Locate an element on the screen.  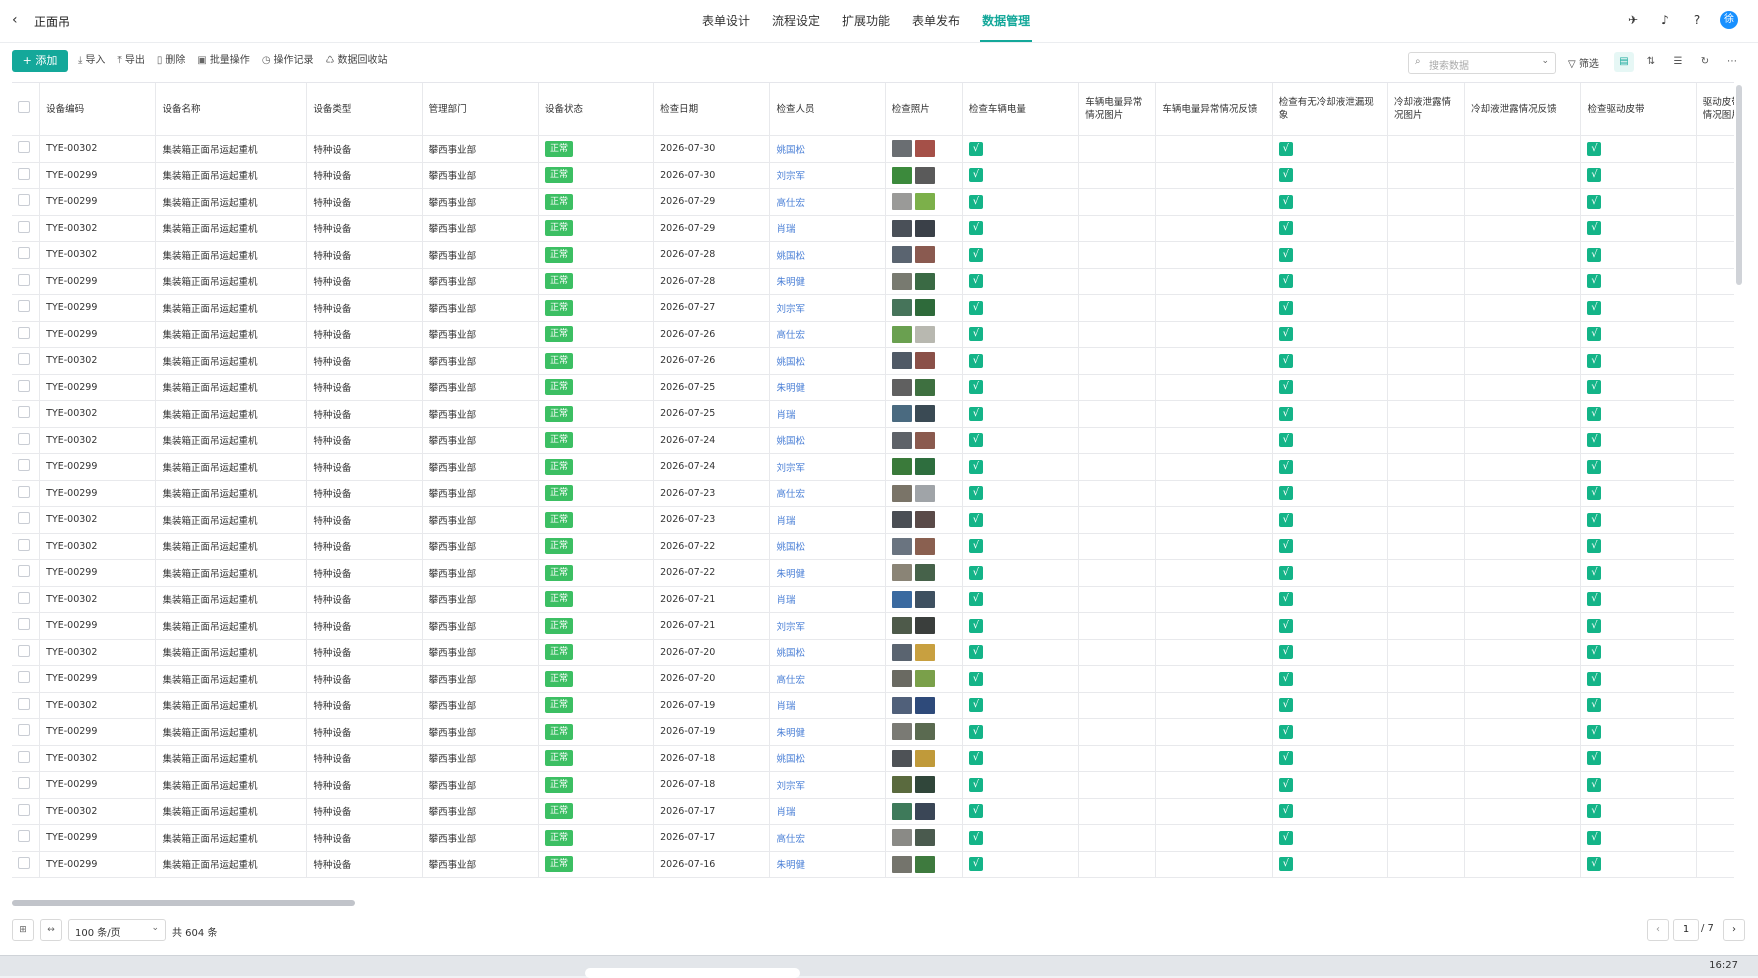
column-header: 检查有无冷却液泄漏现象 is located at coordinates (1330, 109).